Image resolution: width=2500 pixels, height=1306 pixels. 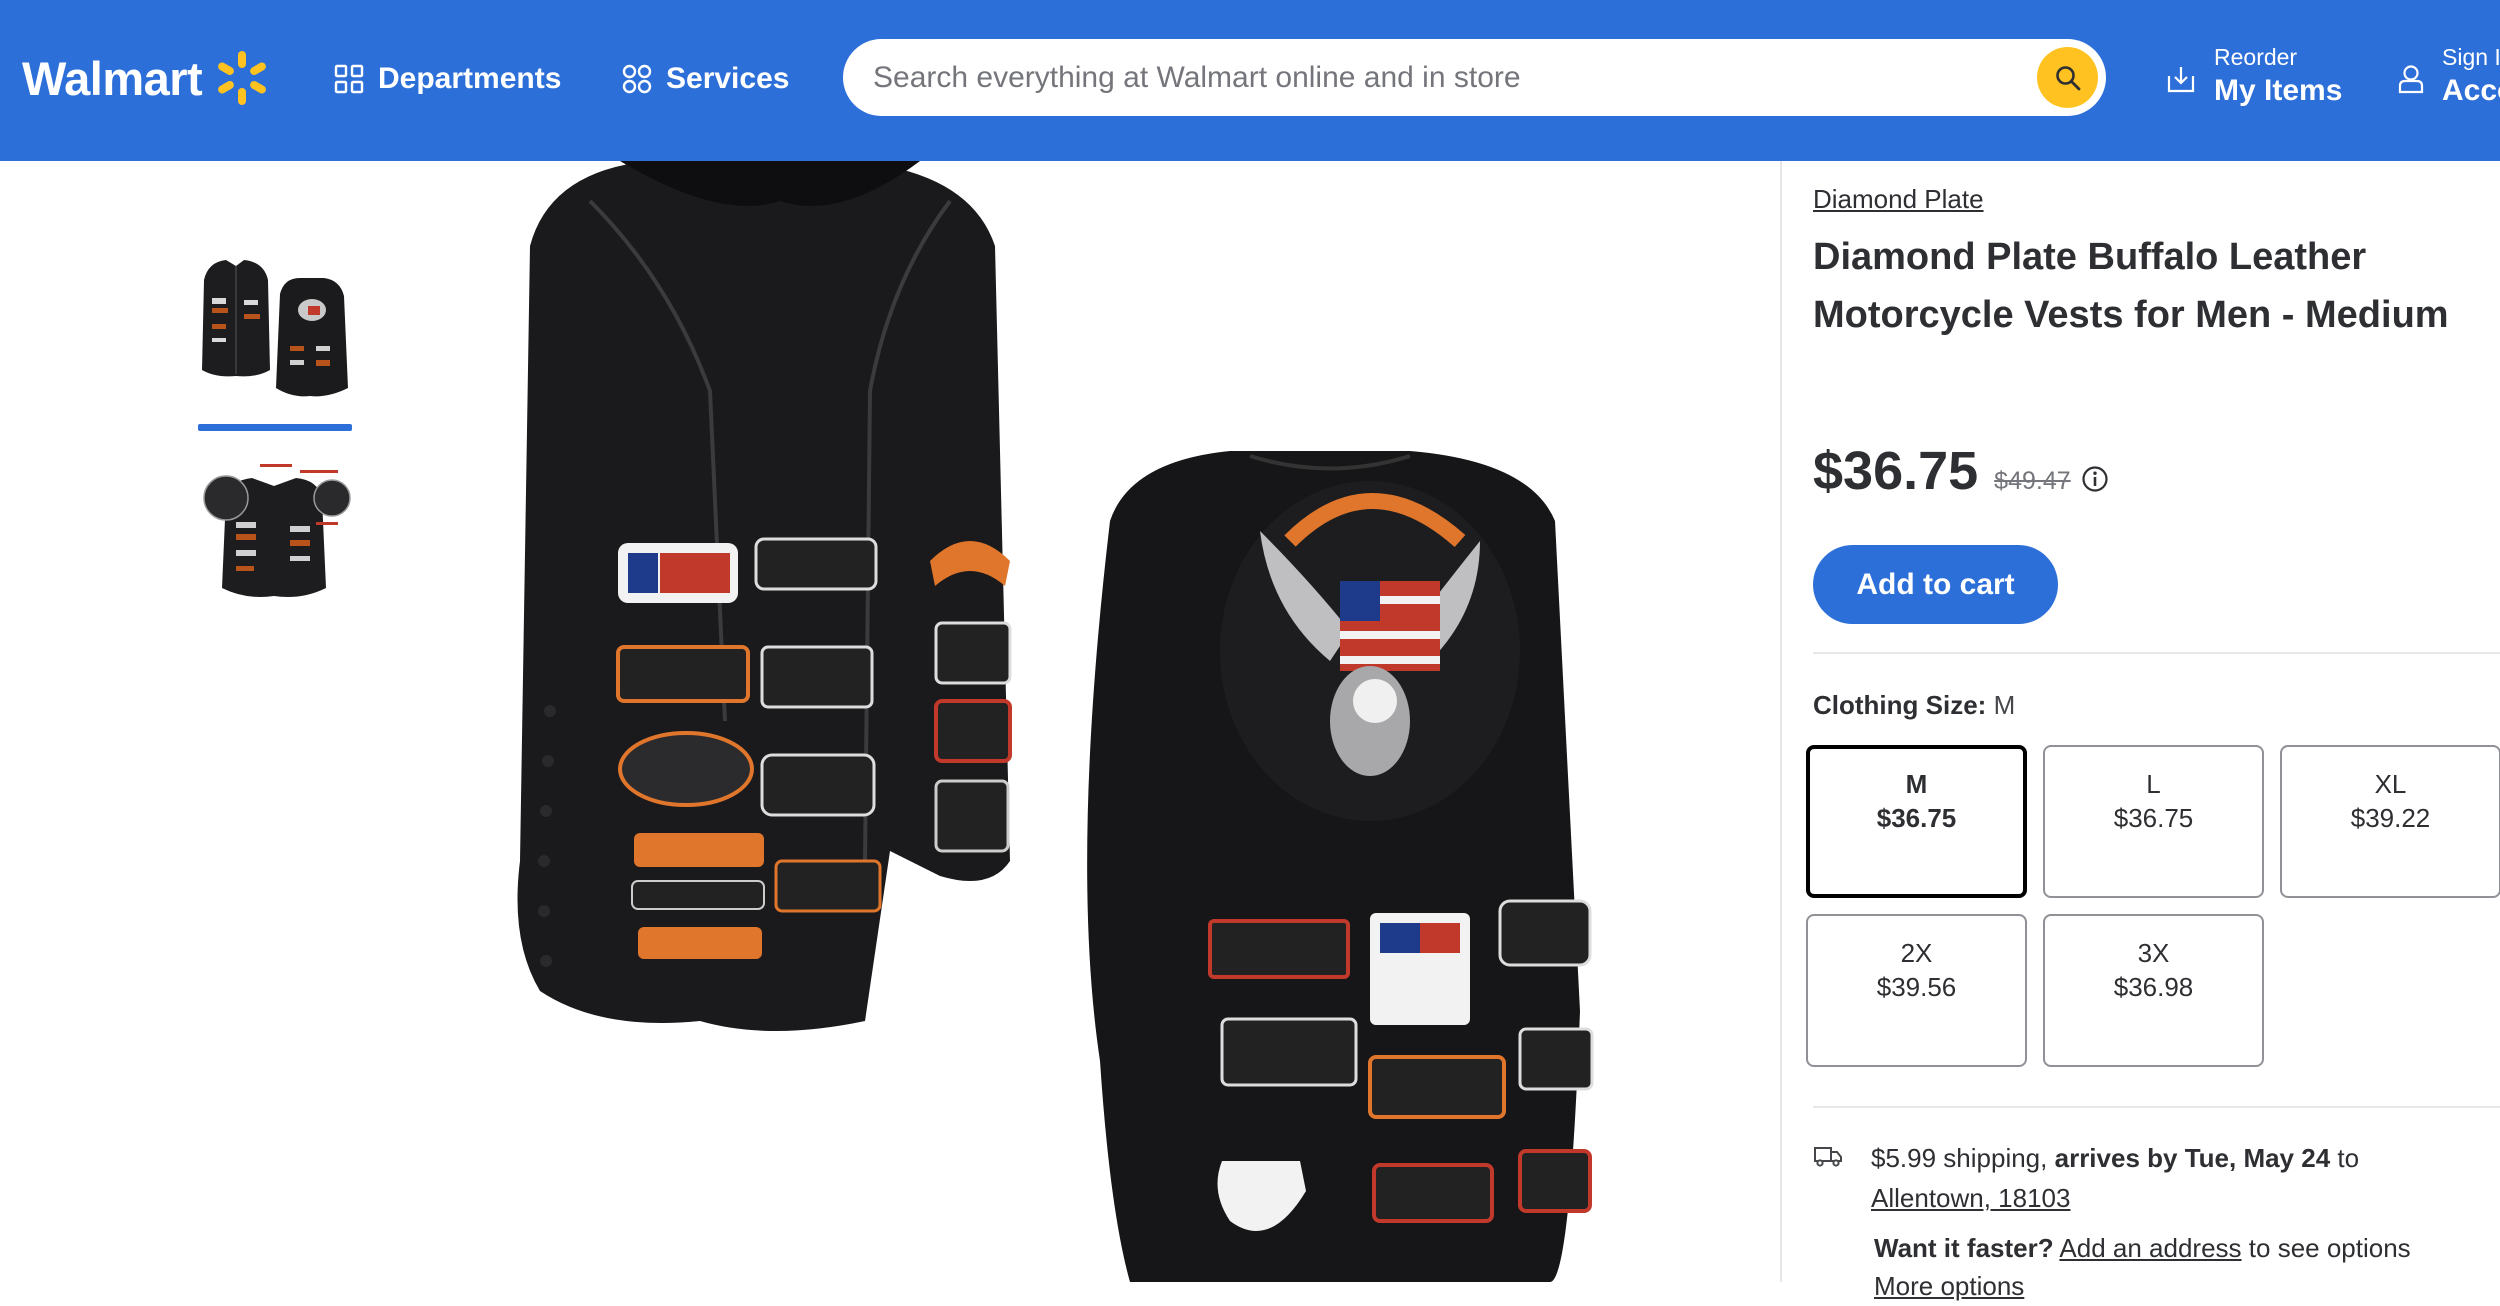 I want to click on size-label-text: Clothing Size:, so click(x=1900, y=705).